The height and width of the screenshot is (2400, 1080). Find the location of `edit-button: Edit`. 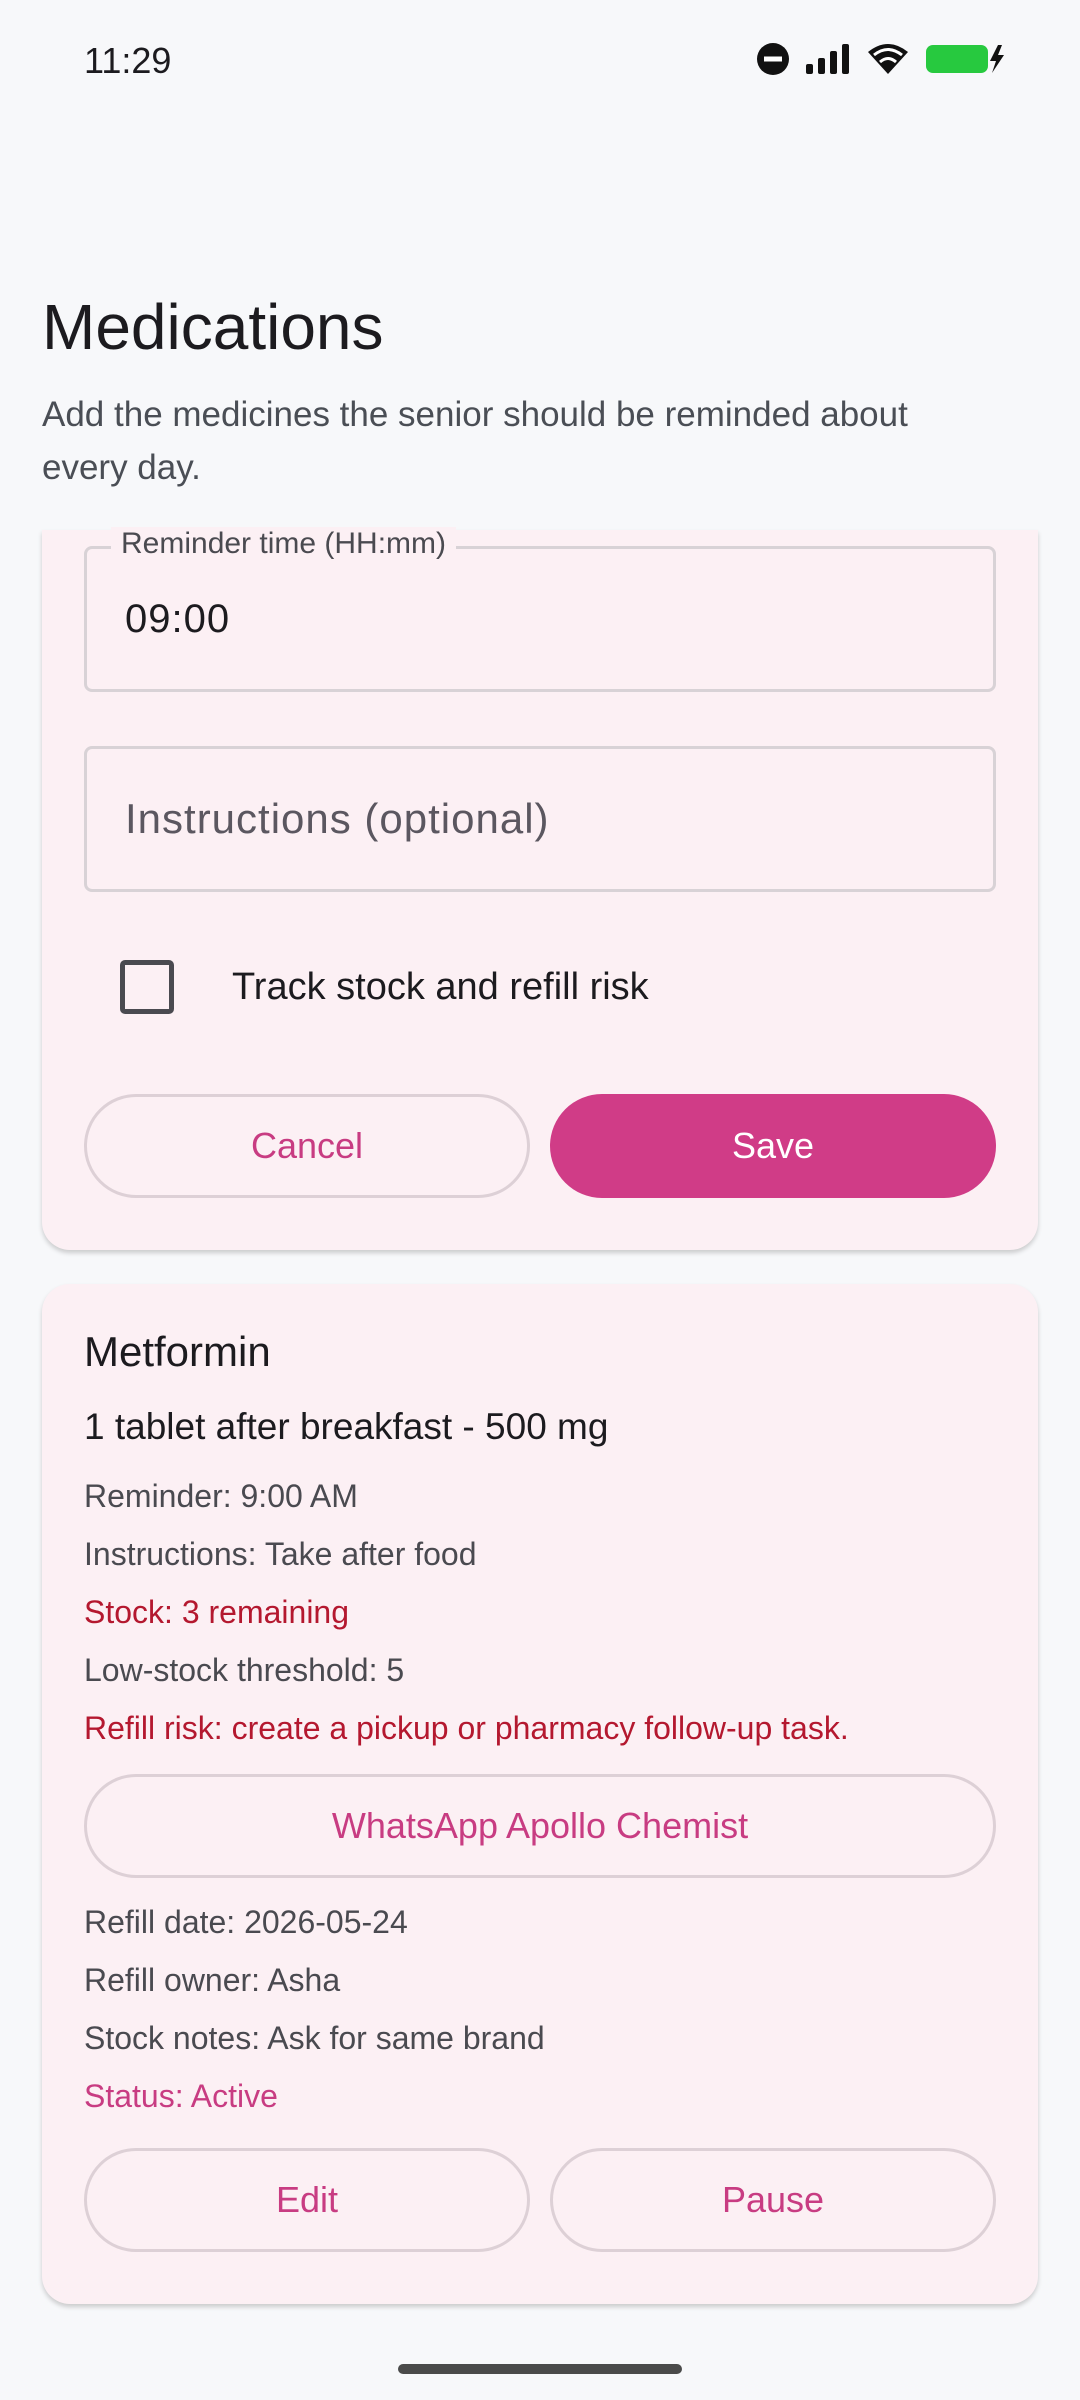

edit-button: Edit is located at coordinates (307, 2200).